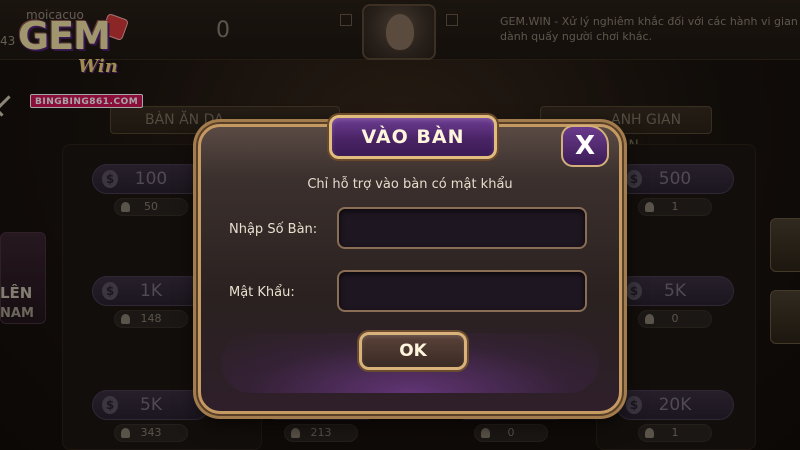 This screenshot has width=800, height=450. I want to click on password-label: Mật Khẩu:, so click(262, 292).